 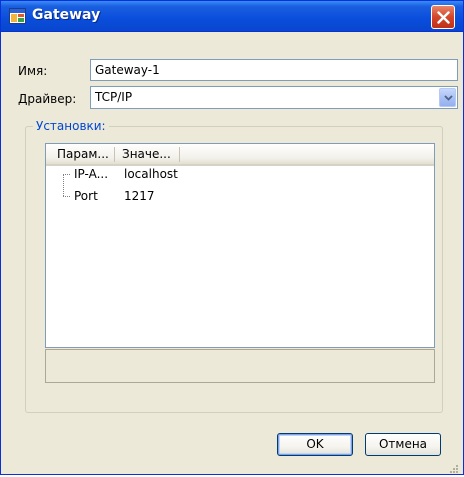 What do you see at coordinates (114, 97) in the screenshot?
I see `driver-selected-value: TCP/IP` at bounding box center [114, 97].